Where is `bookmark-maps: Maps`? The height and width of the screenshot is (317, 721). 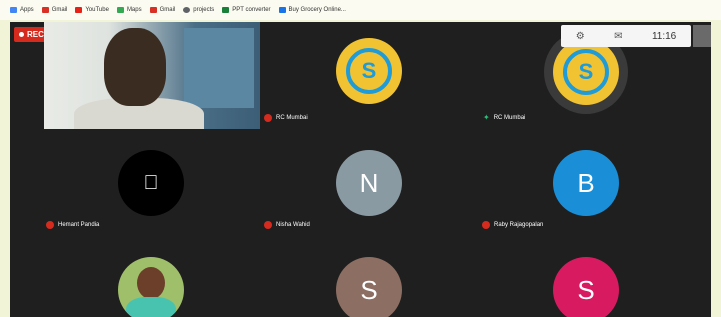
bookmark-maps: Maps is located at coordinates (129, 10).